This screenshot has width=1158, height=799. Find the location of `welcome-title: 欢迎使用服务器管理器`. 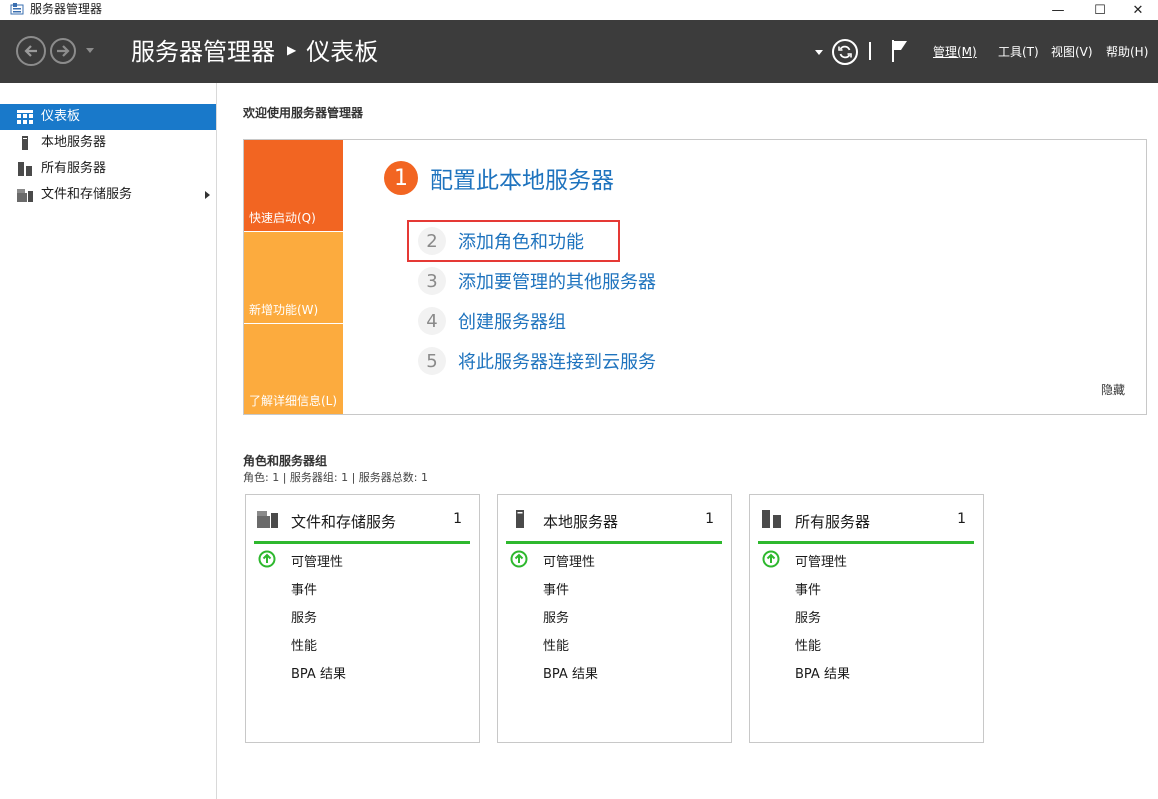

welcome-title: 欢迎使用服务器管理器 is located at coordinates (303, 113).